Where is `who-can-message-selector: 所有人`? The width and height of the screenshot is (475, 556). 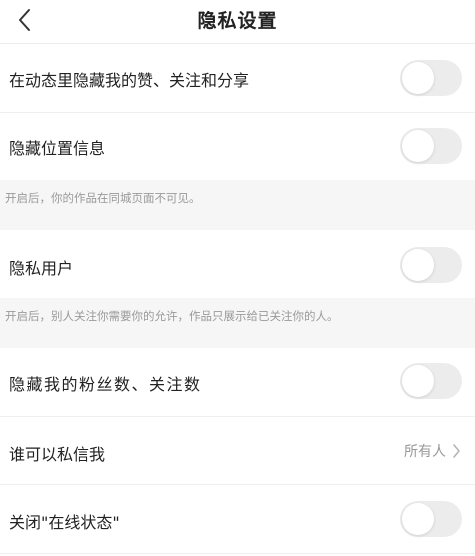
who-can-message-selector: 所有人 is located at coordinates (432, 451).